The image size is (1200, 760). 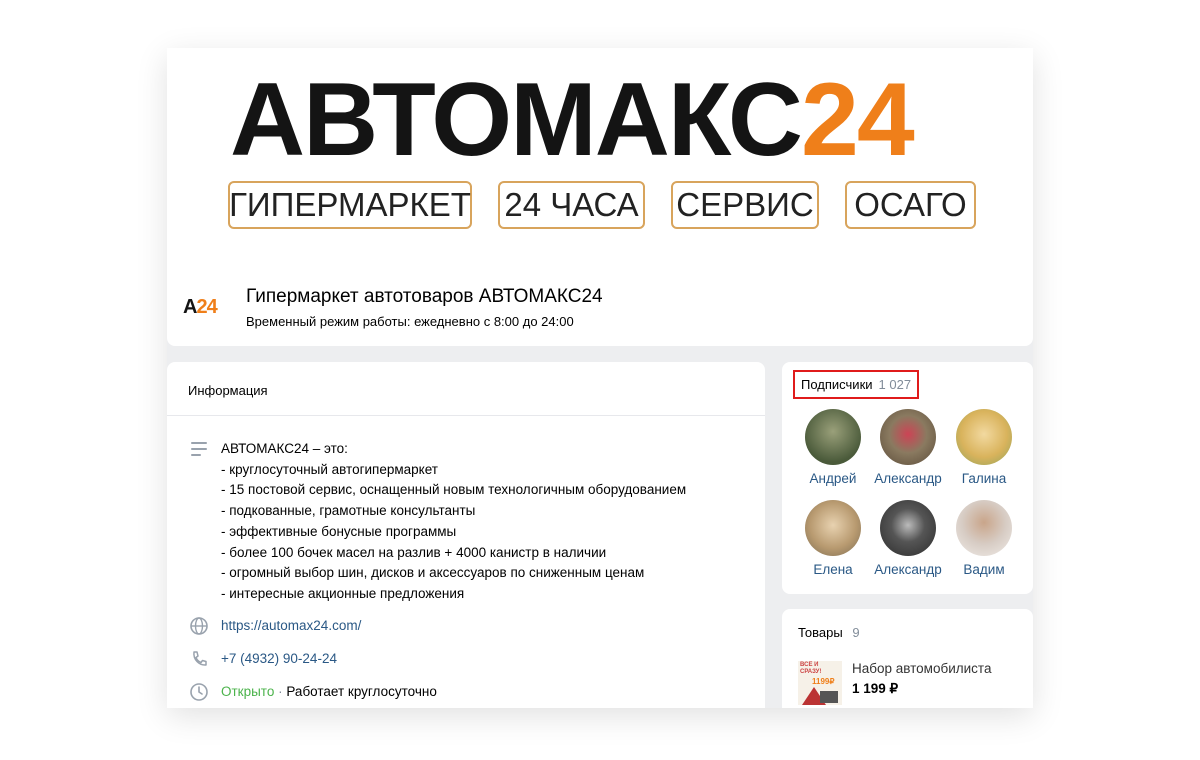 I want to click on open-status: Открыто, so click(x=248, y=691).